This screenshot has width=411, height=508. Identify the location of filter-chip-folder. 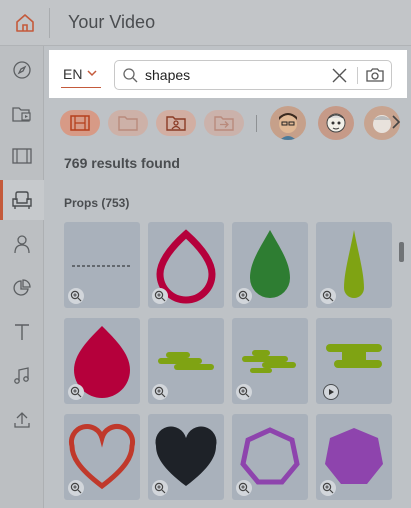
(128, 123).